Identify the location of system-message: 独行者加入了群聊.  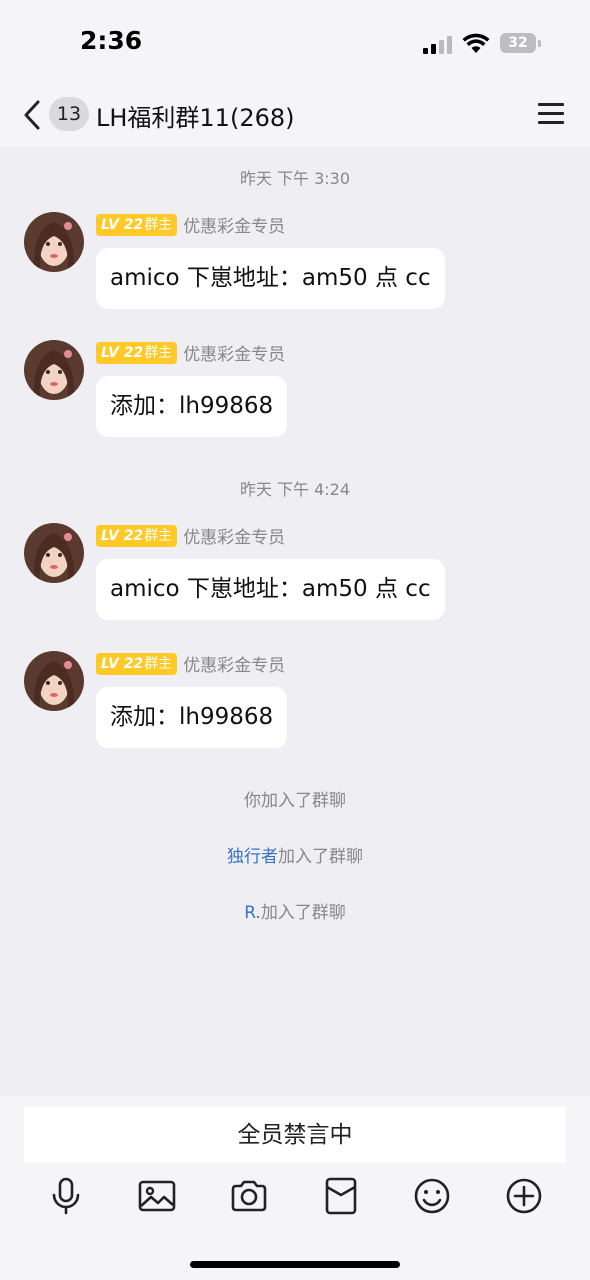
(295, 854).